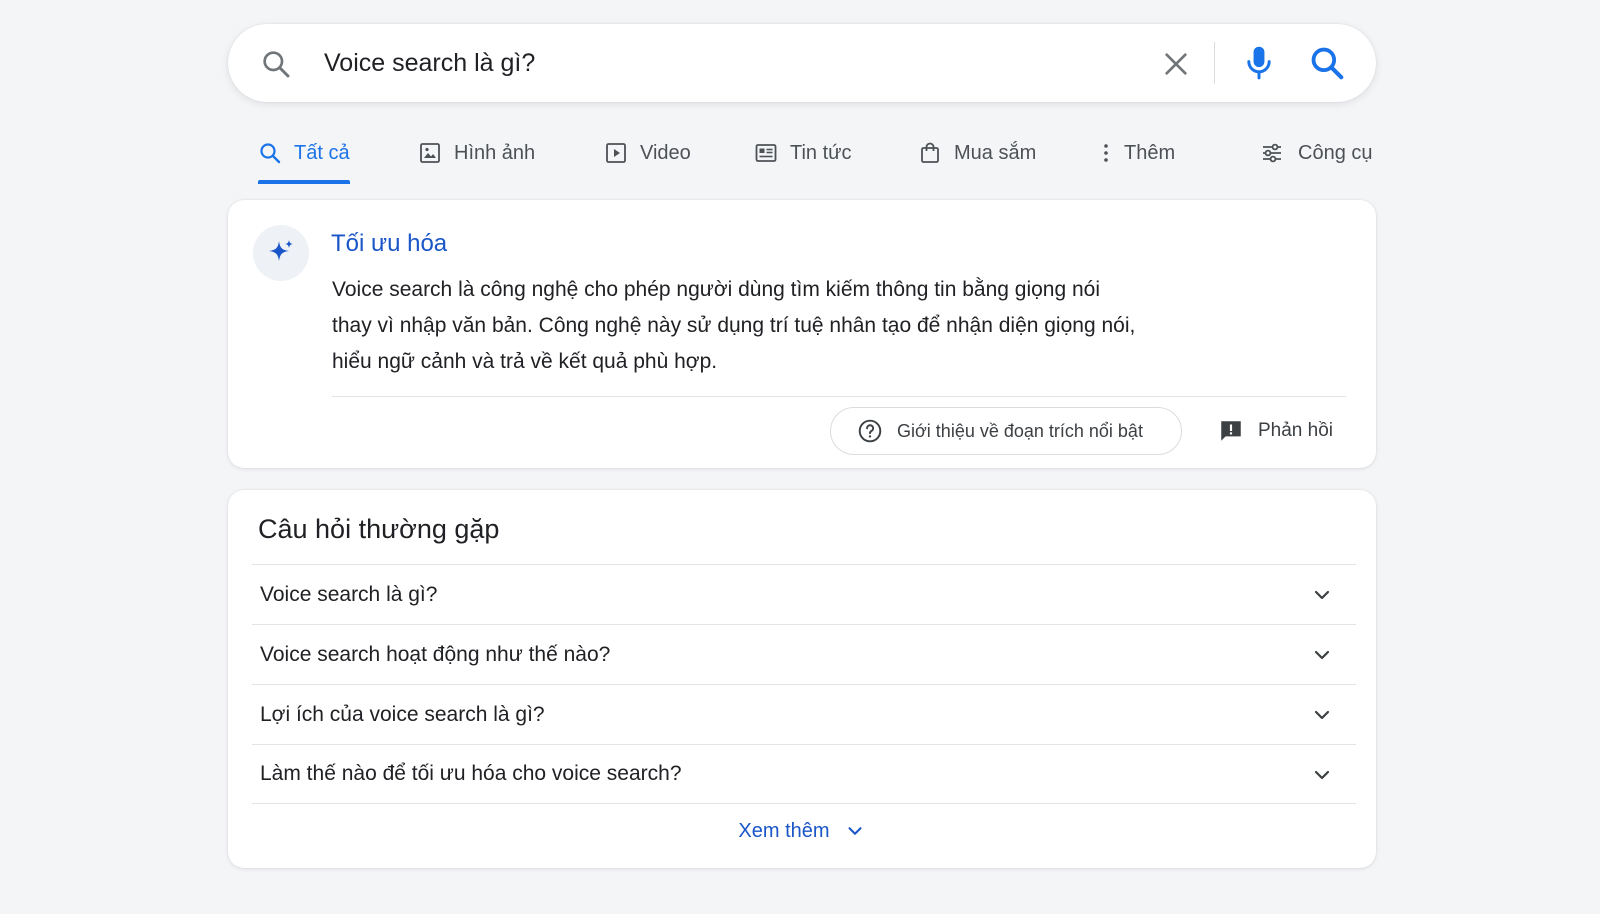 This screenshot has height=914, width=1600. What do you see at coordinates (322, 152) in the screenshot?
I see `tab-label: Tất cả` at bounding box center [322, 152].